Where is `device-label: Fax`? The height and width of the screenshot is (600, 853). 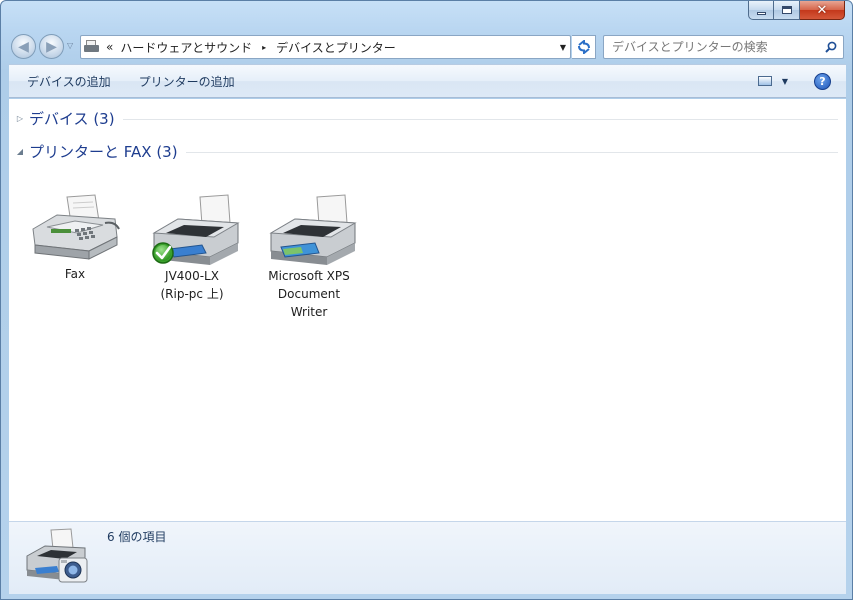
device-label: Fax is located at coordinates (75, 274).